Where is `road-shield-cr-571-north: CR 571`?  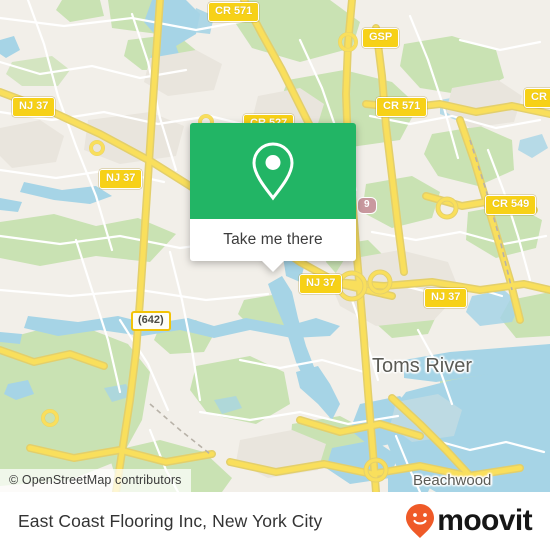
road-shield-cr-571-north: CR 571 is located at coordinates (234, 12).